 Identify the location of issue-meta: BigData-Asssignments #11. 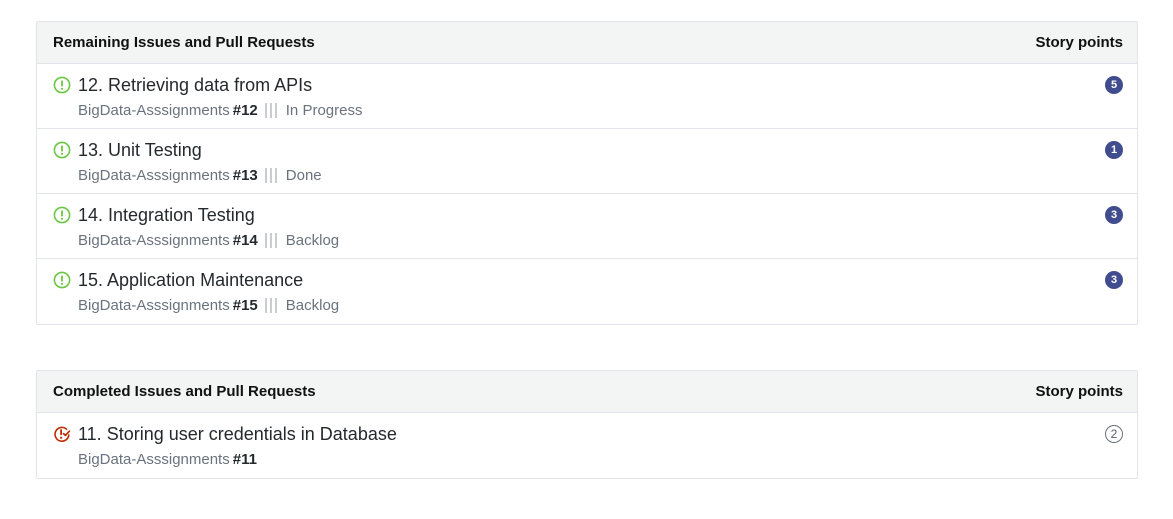
(167, 459).